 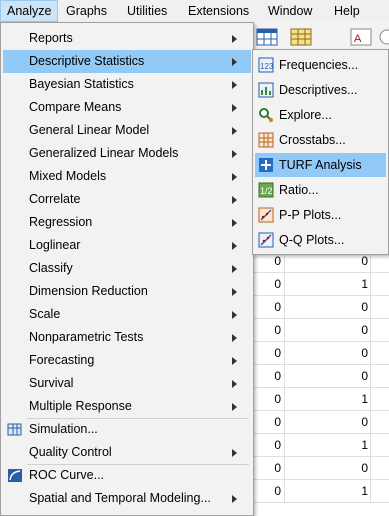 What do you see at coordinates (301, 37) in the screenshot?
I see `grid-table-icon` at bounding box center [301, 37].